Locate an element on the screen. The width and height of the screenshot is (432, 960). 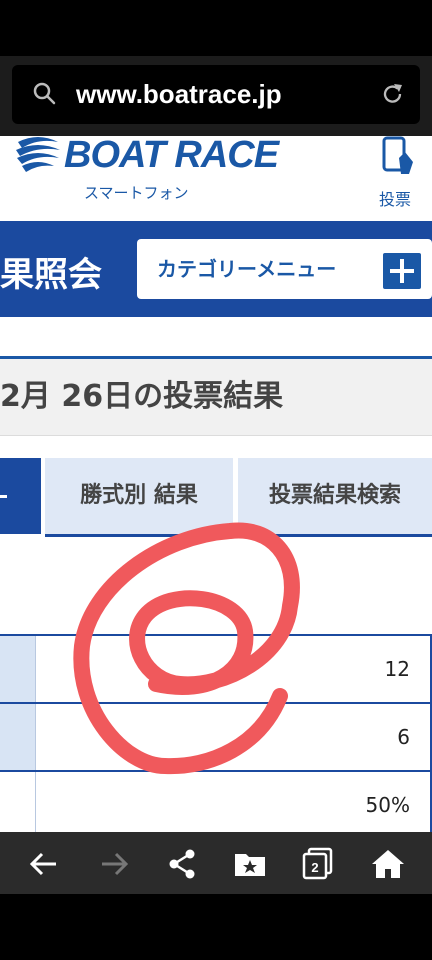
home-icon is located at coordinates (388, 864).